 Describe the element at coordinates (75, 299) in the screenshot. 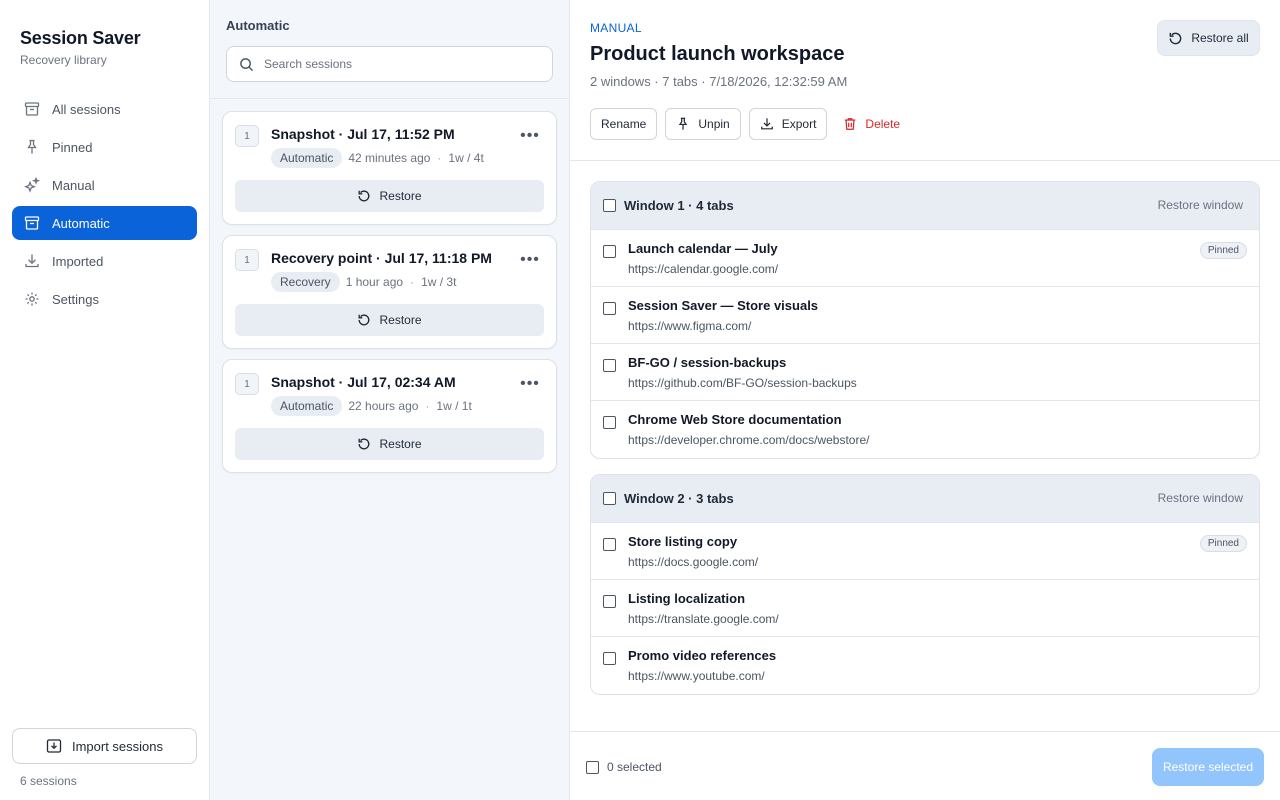

I see `sidebar-item-label: Settings` at that location.